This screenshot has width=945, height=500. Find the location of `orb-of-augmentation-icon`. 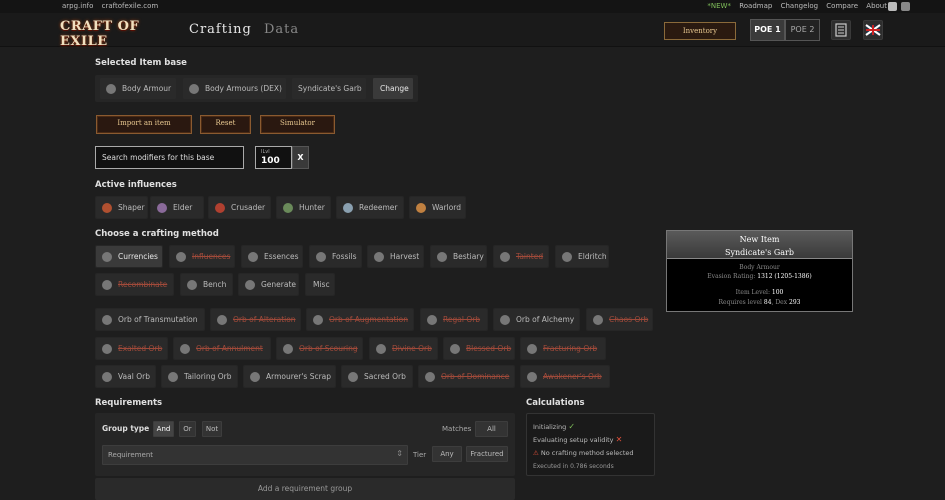

orb-of-augmentation-icon is located at coordinates (318, 320).